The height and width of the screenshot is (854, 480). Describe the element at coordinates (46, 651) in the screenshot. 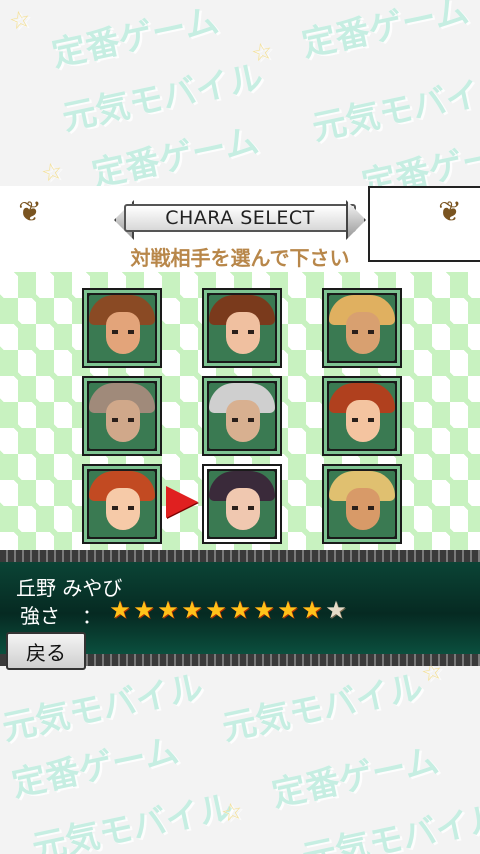

I see `back-button: 戻る` at that location.